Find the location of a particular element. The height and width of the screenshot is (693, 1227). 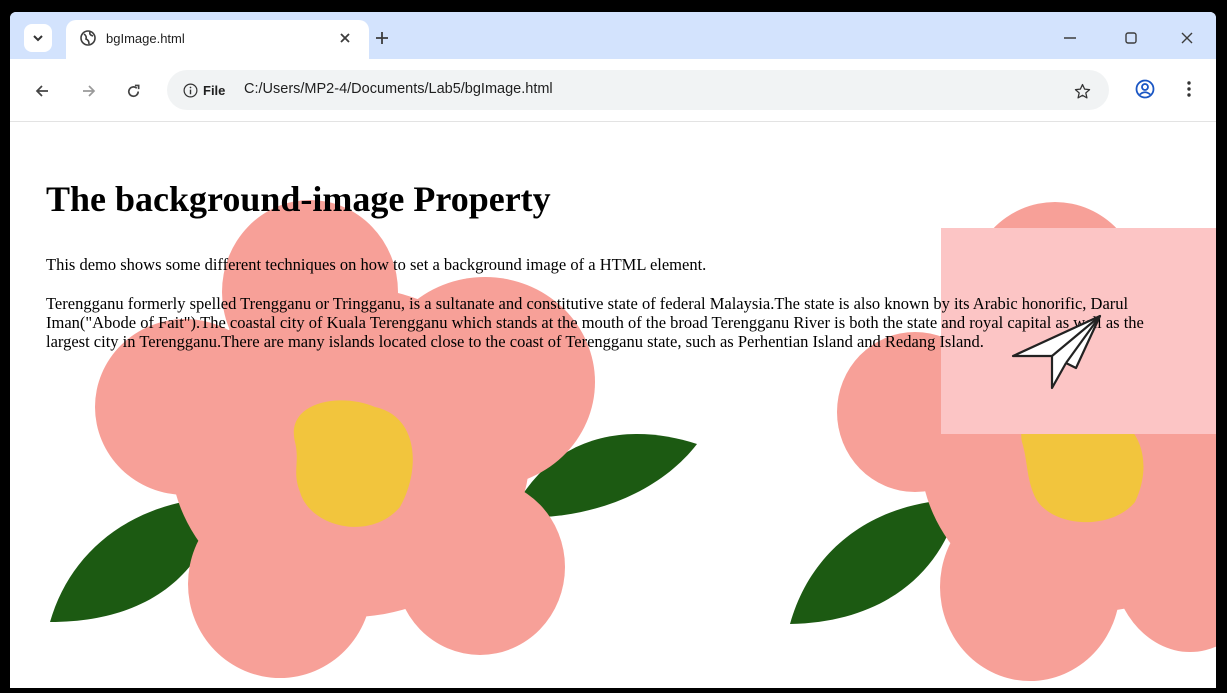

plus-icon is located at coordinates (382, 38).